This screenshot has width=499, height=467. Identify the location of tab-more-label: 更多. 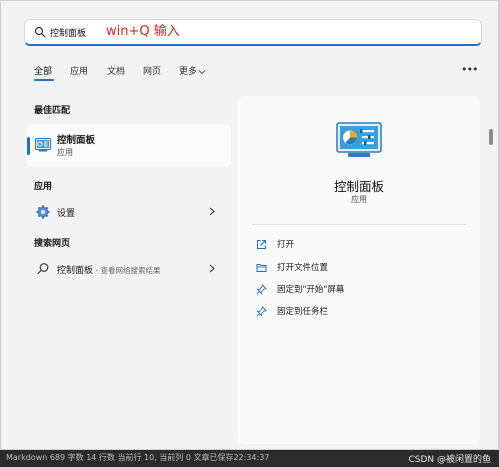
(188, 72).